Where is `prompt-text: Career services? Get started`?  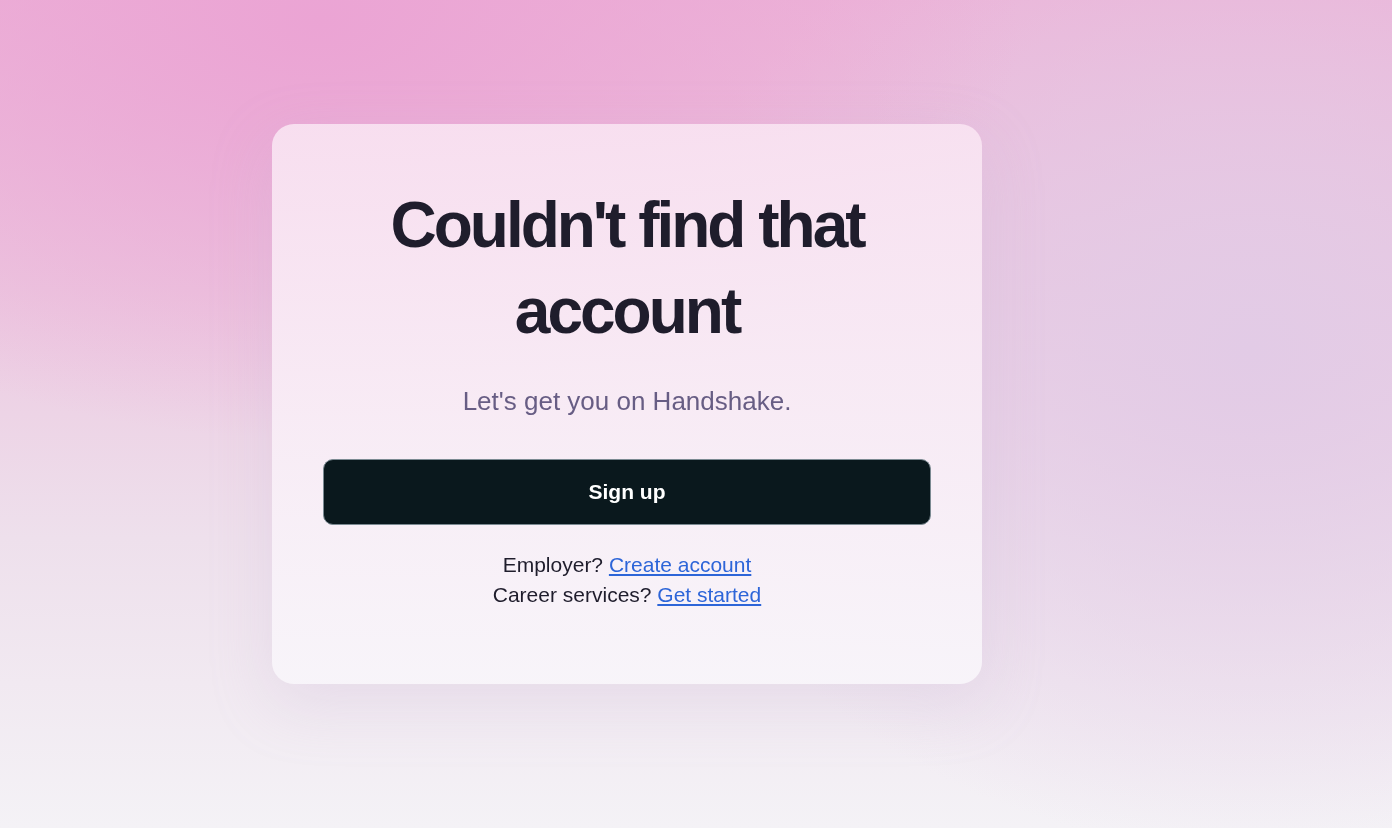 prompt-text: Career services? Get started is located at coordinates (627, 595).